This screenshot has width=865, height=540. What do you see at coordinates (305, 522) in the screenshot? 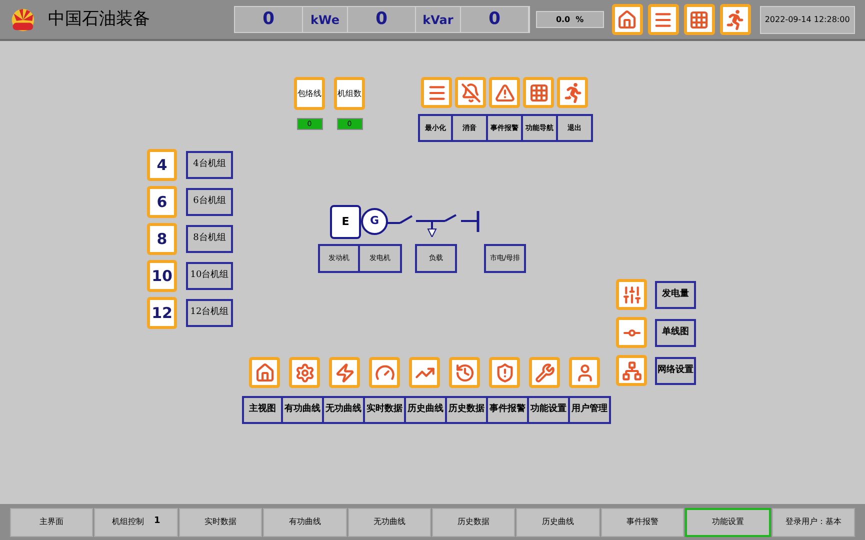
I see `footer-tab: 有功曲线` at bounding box center [305, 522].